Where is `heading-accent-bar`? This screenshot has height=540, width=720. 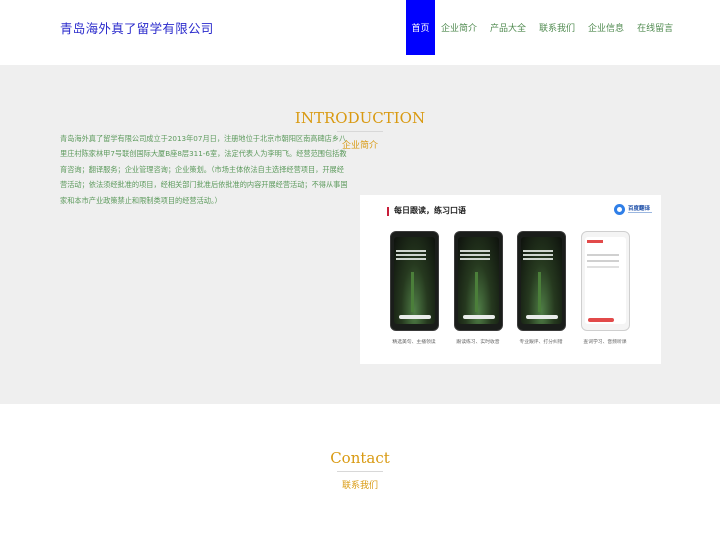
heading-accent-bar is located at coordinates (388, 211).